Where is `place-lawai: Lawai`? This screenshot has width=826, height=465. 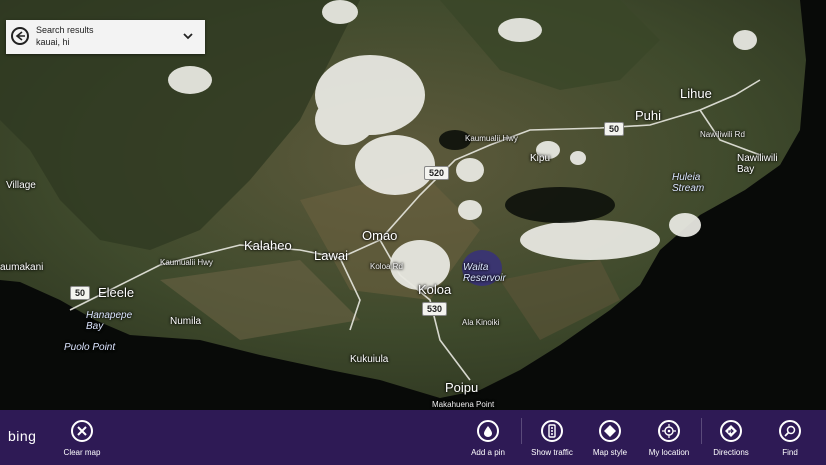
place-lawai: Lawai is located at coordinates (331, 255).